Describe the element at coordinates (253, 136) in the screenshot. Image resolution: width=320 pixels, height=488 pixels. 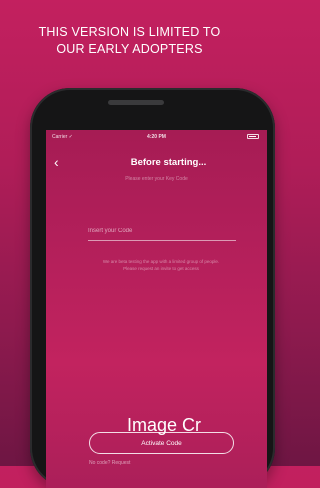
I see `battery-icon` at that location.